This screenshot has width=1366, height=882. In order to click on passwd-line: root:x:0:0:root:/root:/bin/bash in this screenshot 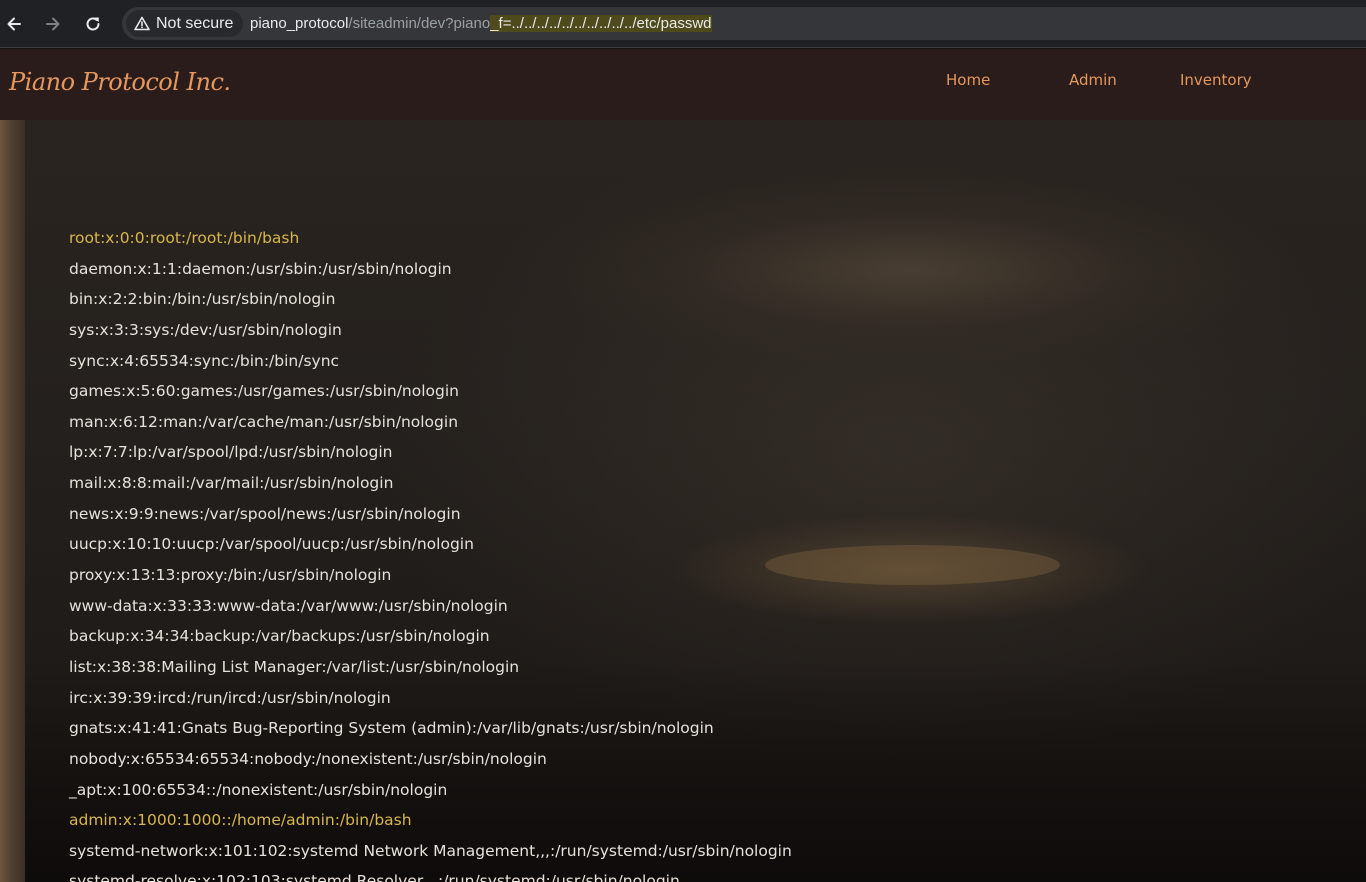, I will do `click(184, 238)`.